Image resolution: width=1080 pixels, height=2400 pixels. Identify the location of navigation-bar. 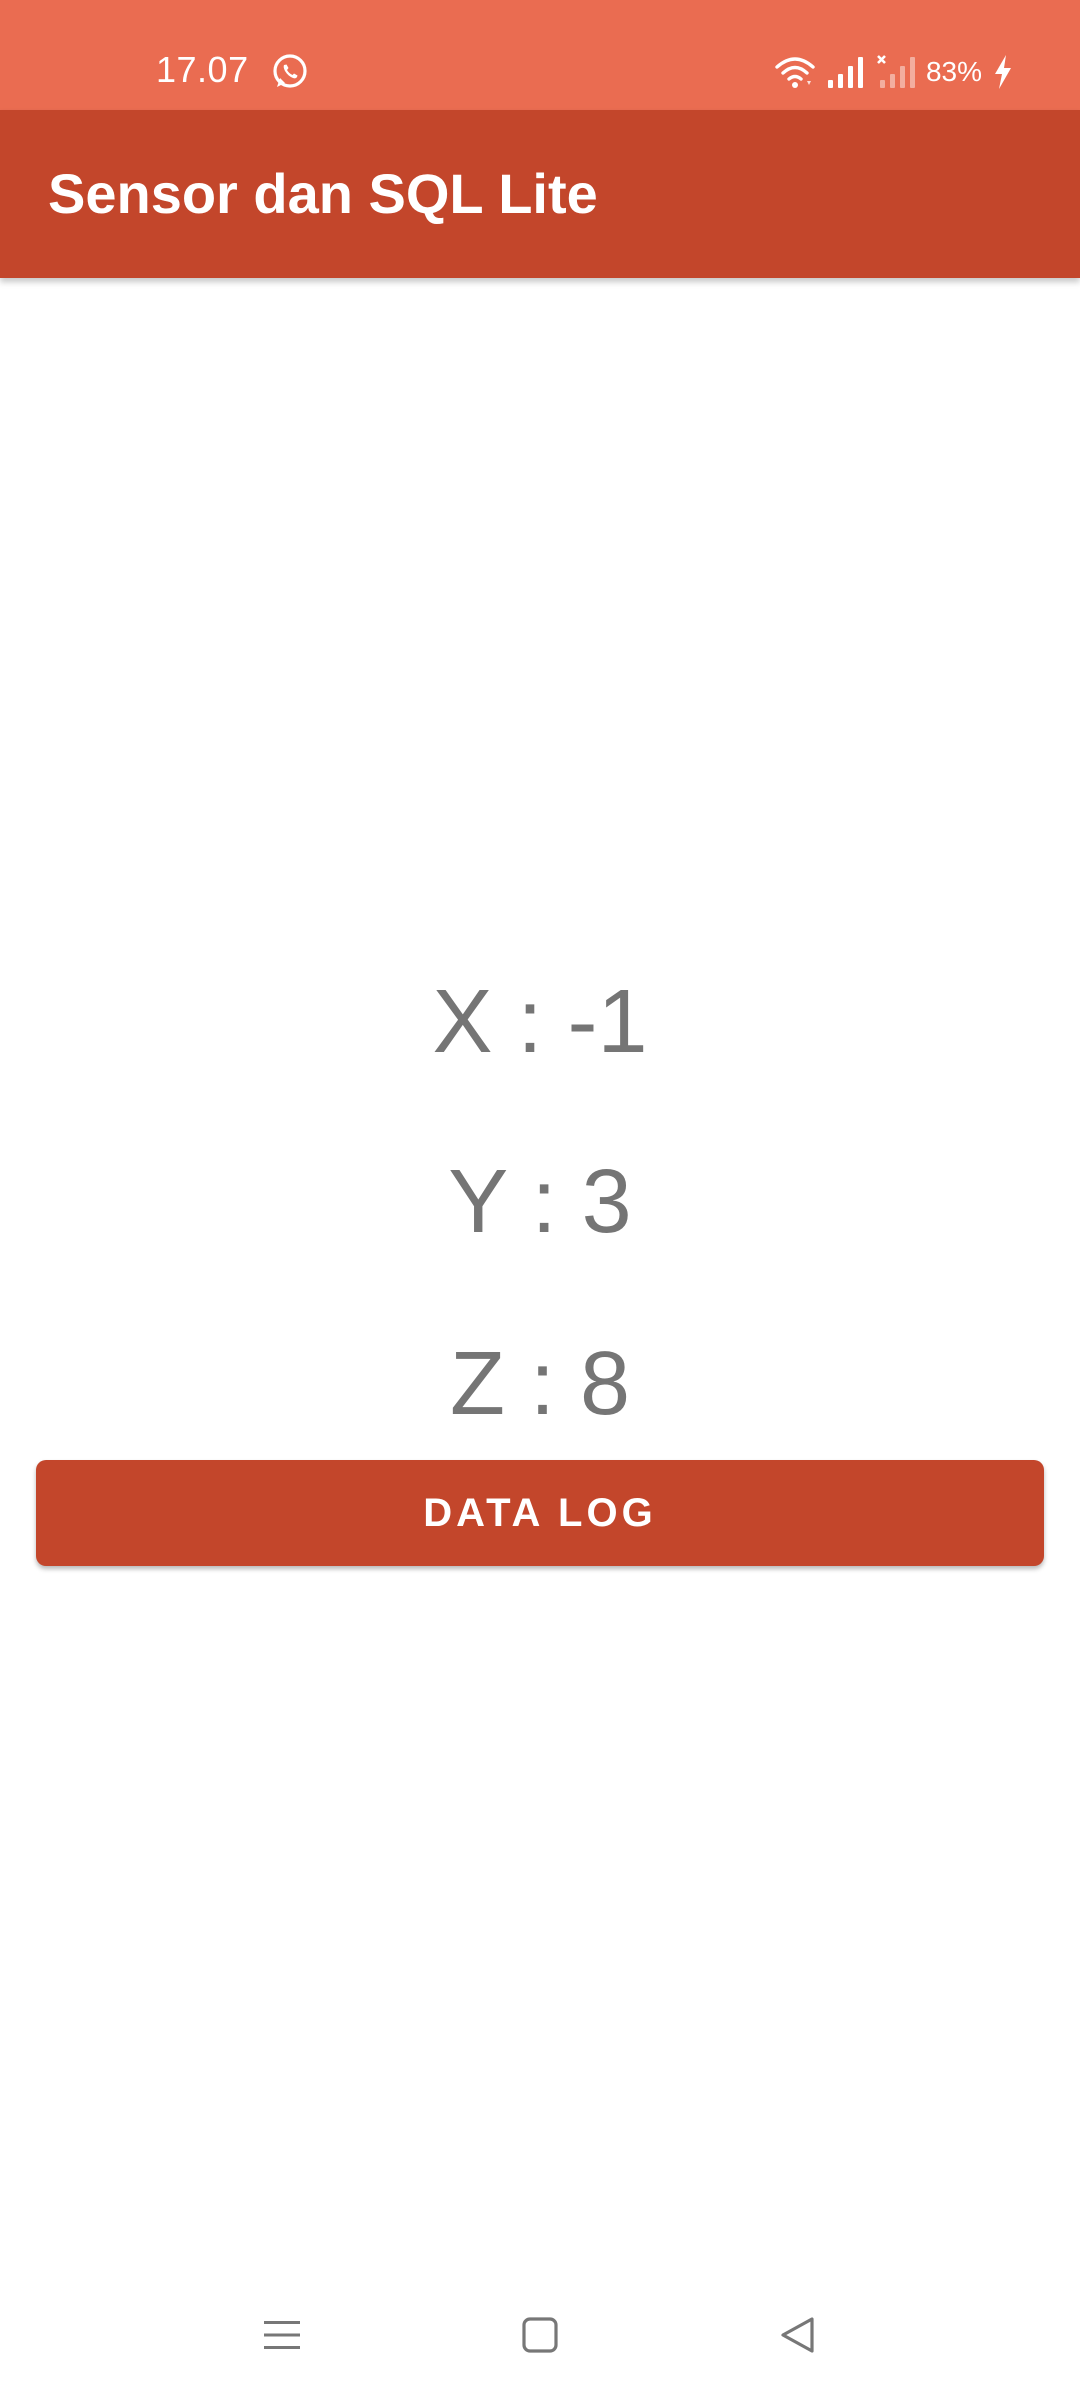
(540, 2335).